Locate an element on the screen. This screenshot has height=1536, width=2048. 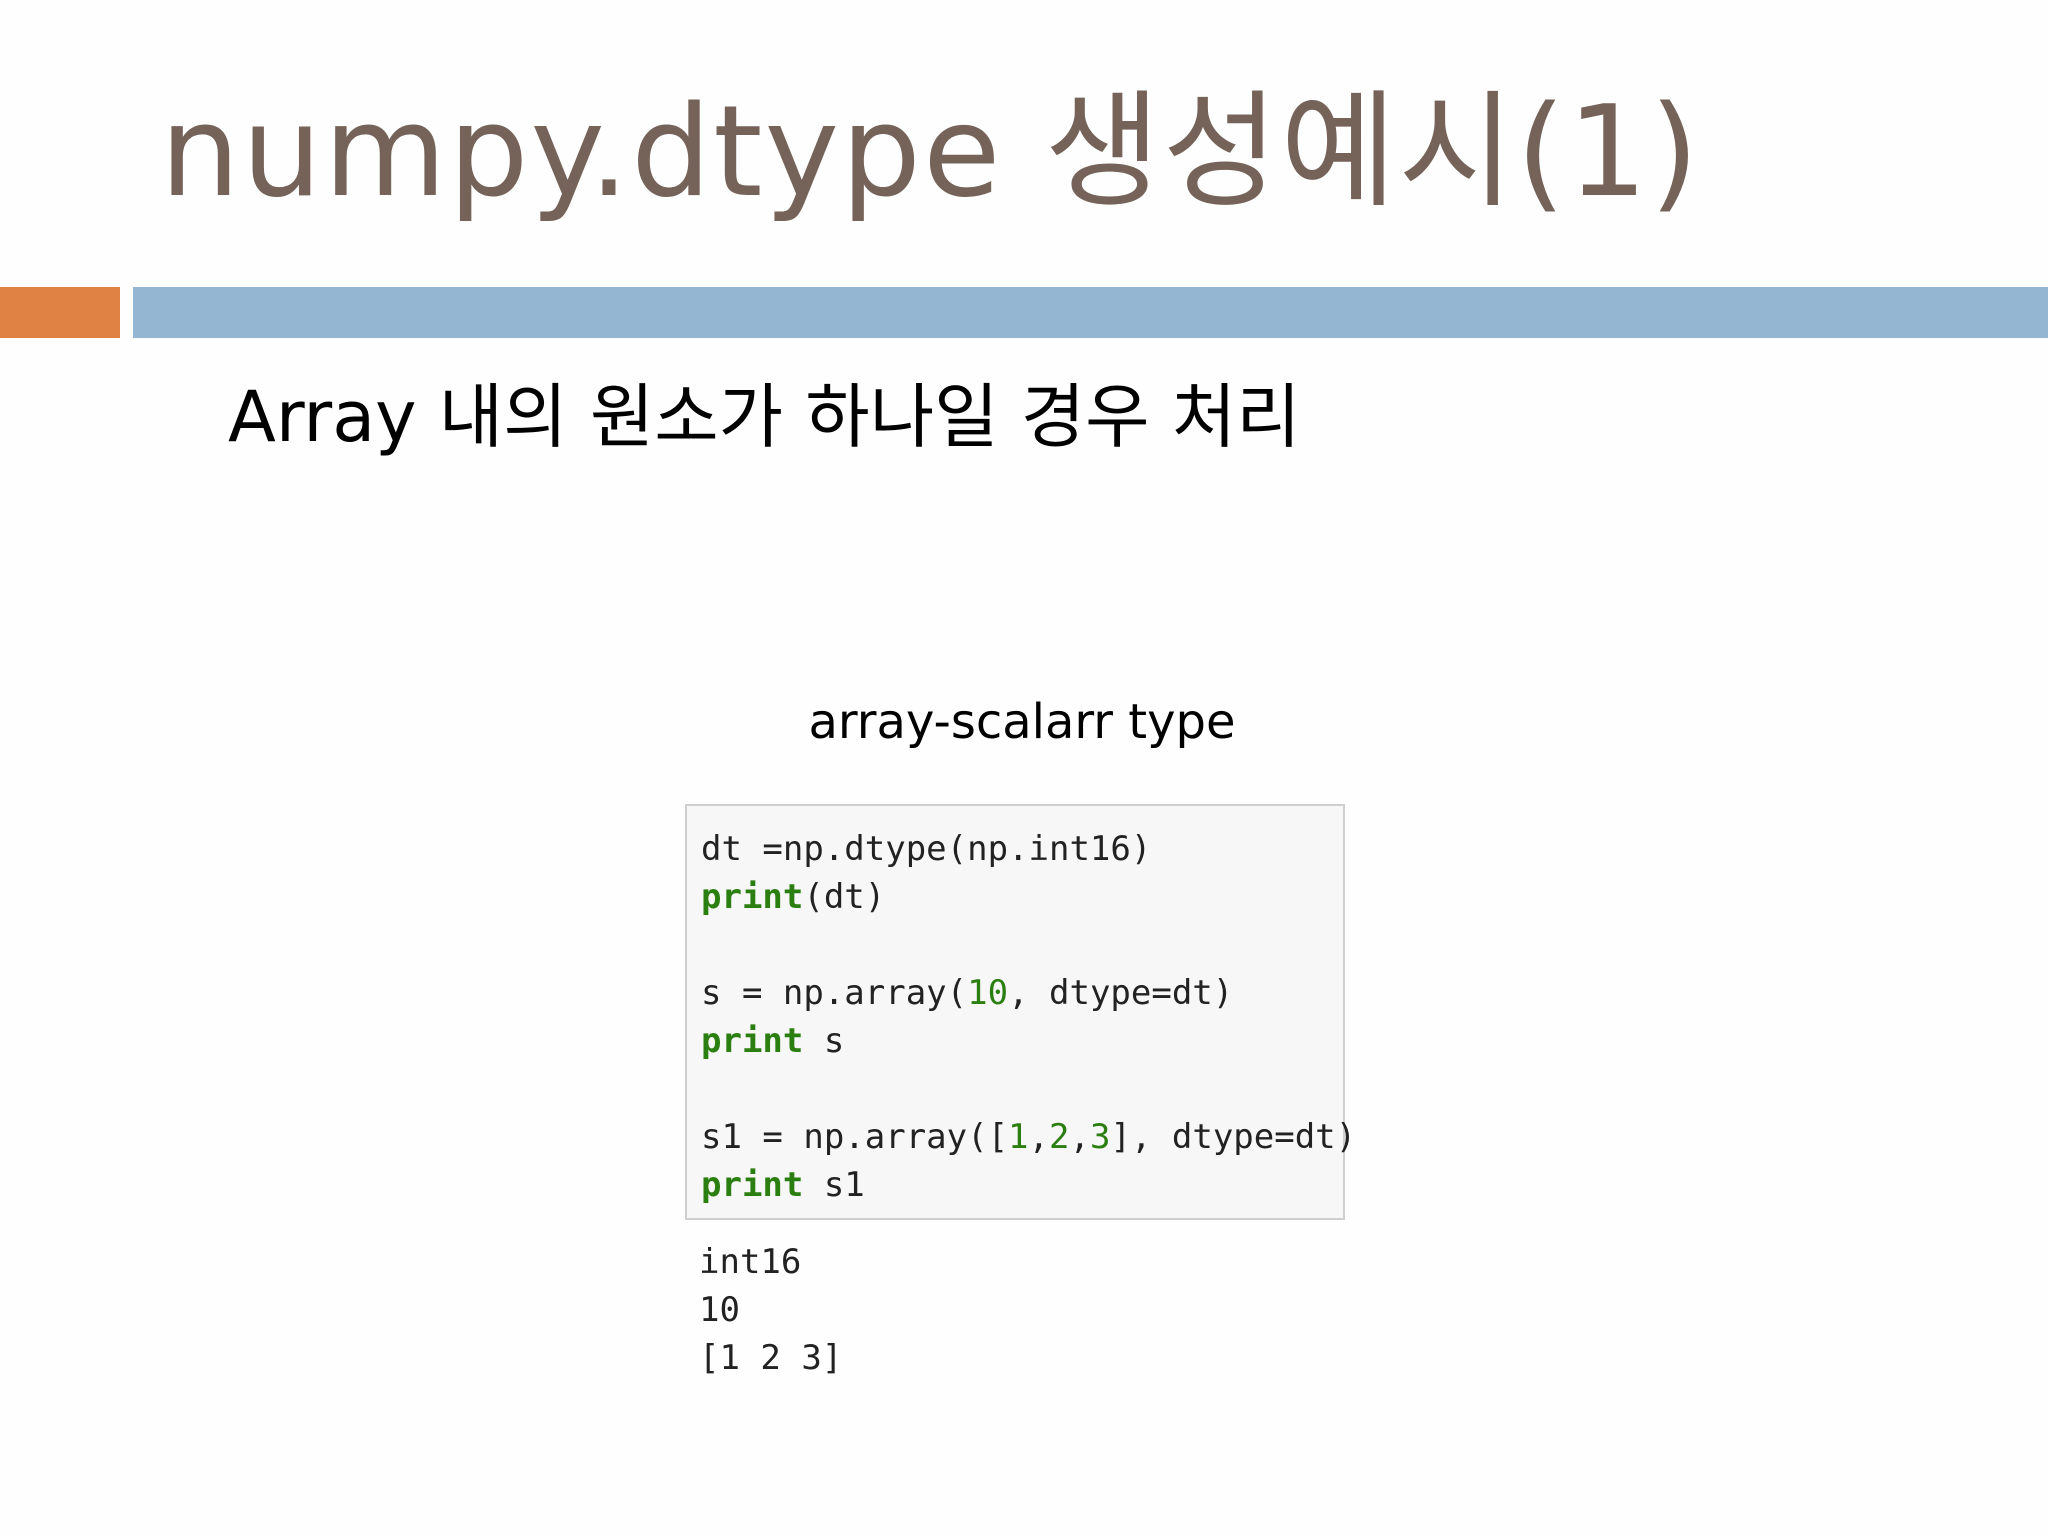
number-literal: 2 is located at coordinates (1059, 1137).